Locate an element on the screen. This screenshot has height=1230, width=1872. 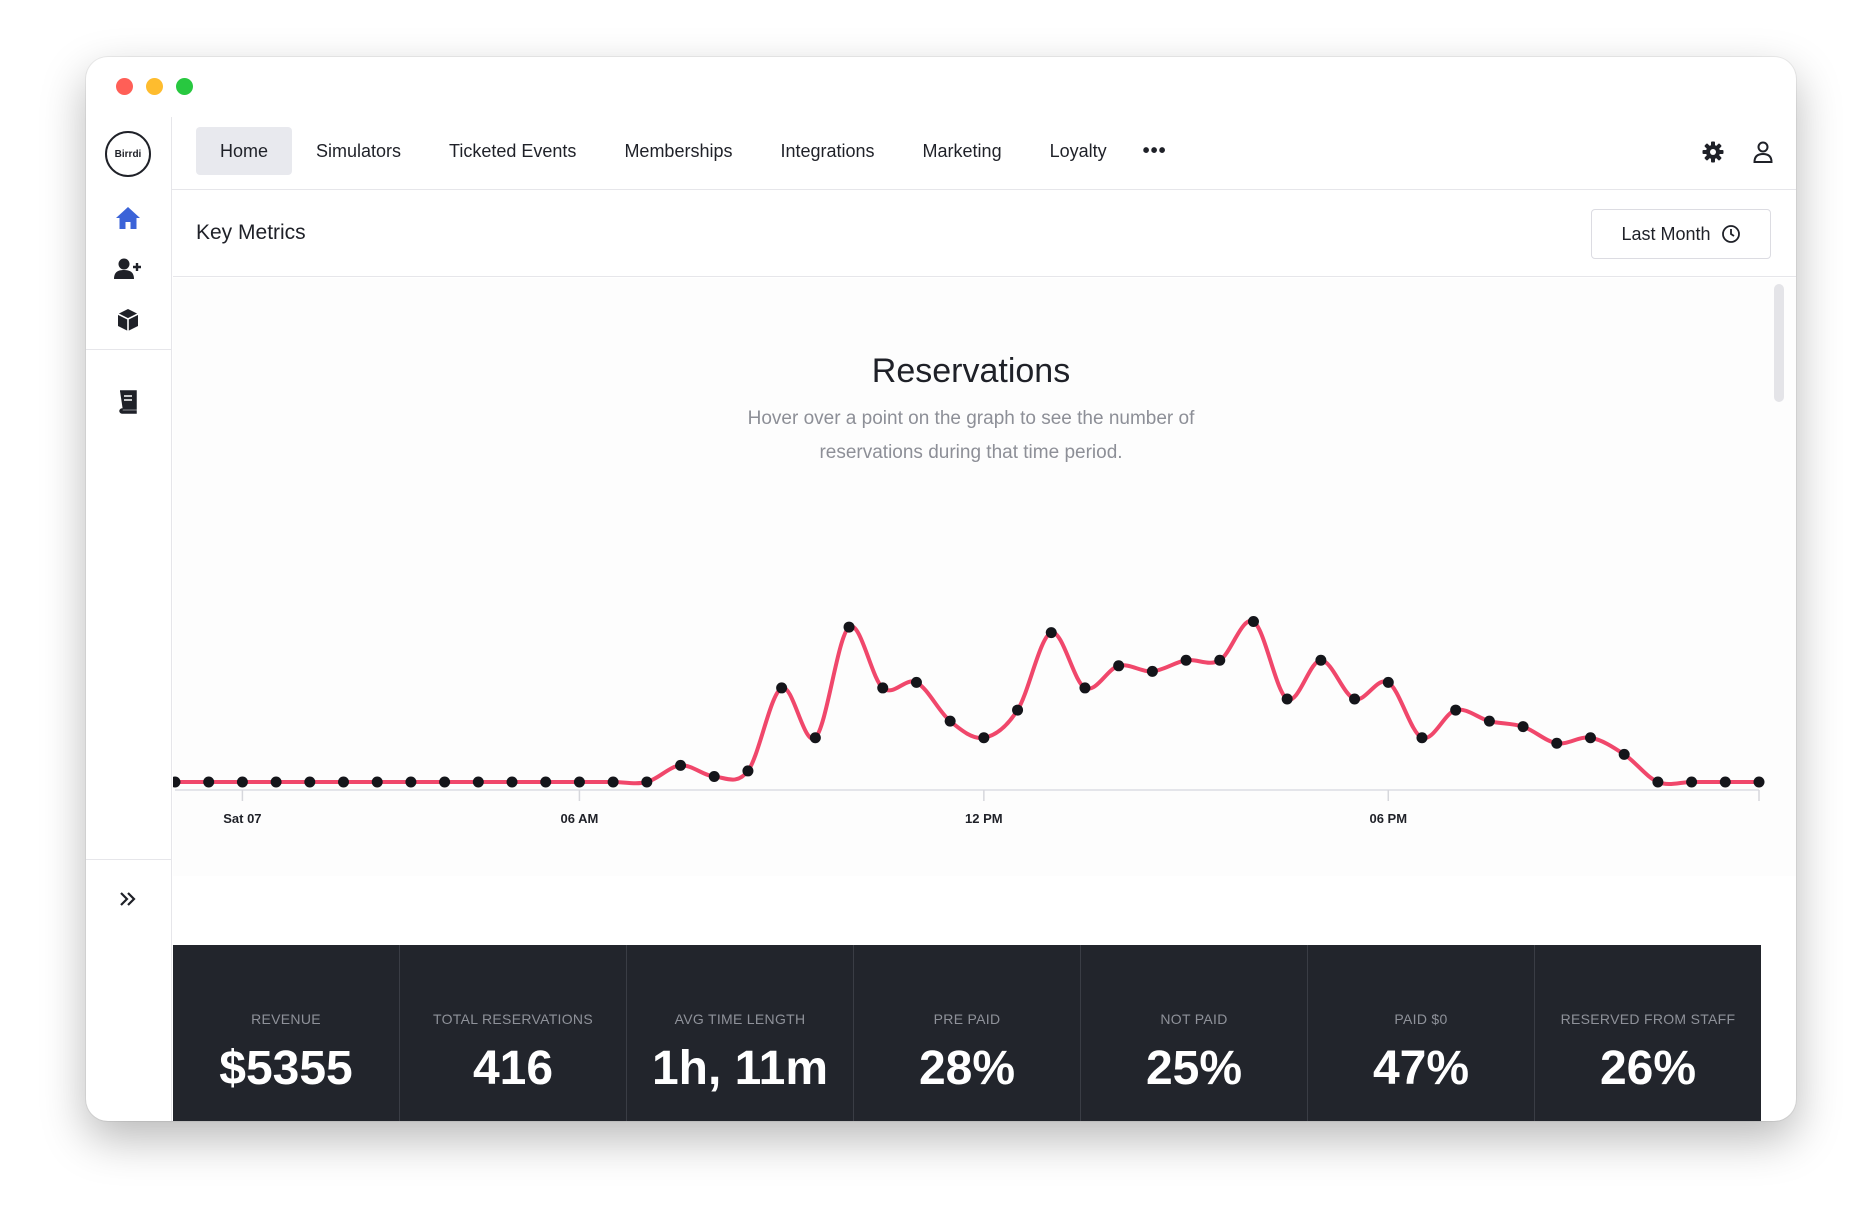
stat-value: 47% is located at coordinates (1421, 1068).